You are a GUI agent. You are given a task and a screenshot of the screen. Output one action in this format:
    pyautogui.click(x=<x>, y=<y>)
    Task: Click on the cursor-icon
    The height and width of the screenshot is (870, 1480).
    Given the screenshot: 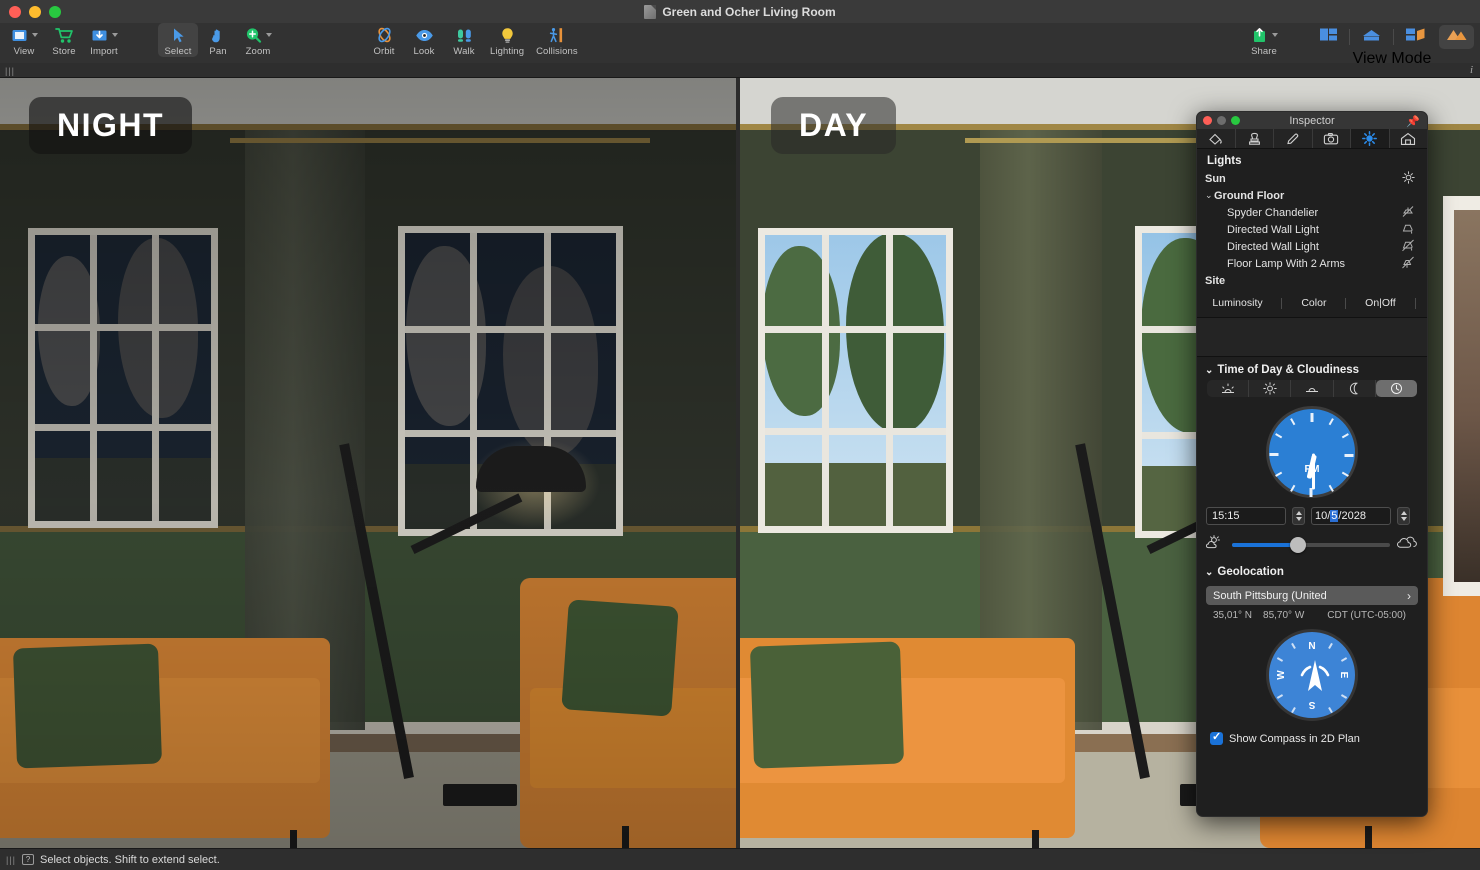 What is the action you would take?
    pyautogui.click(x=178, y=35)
    